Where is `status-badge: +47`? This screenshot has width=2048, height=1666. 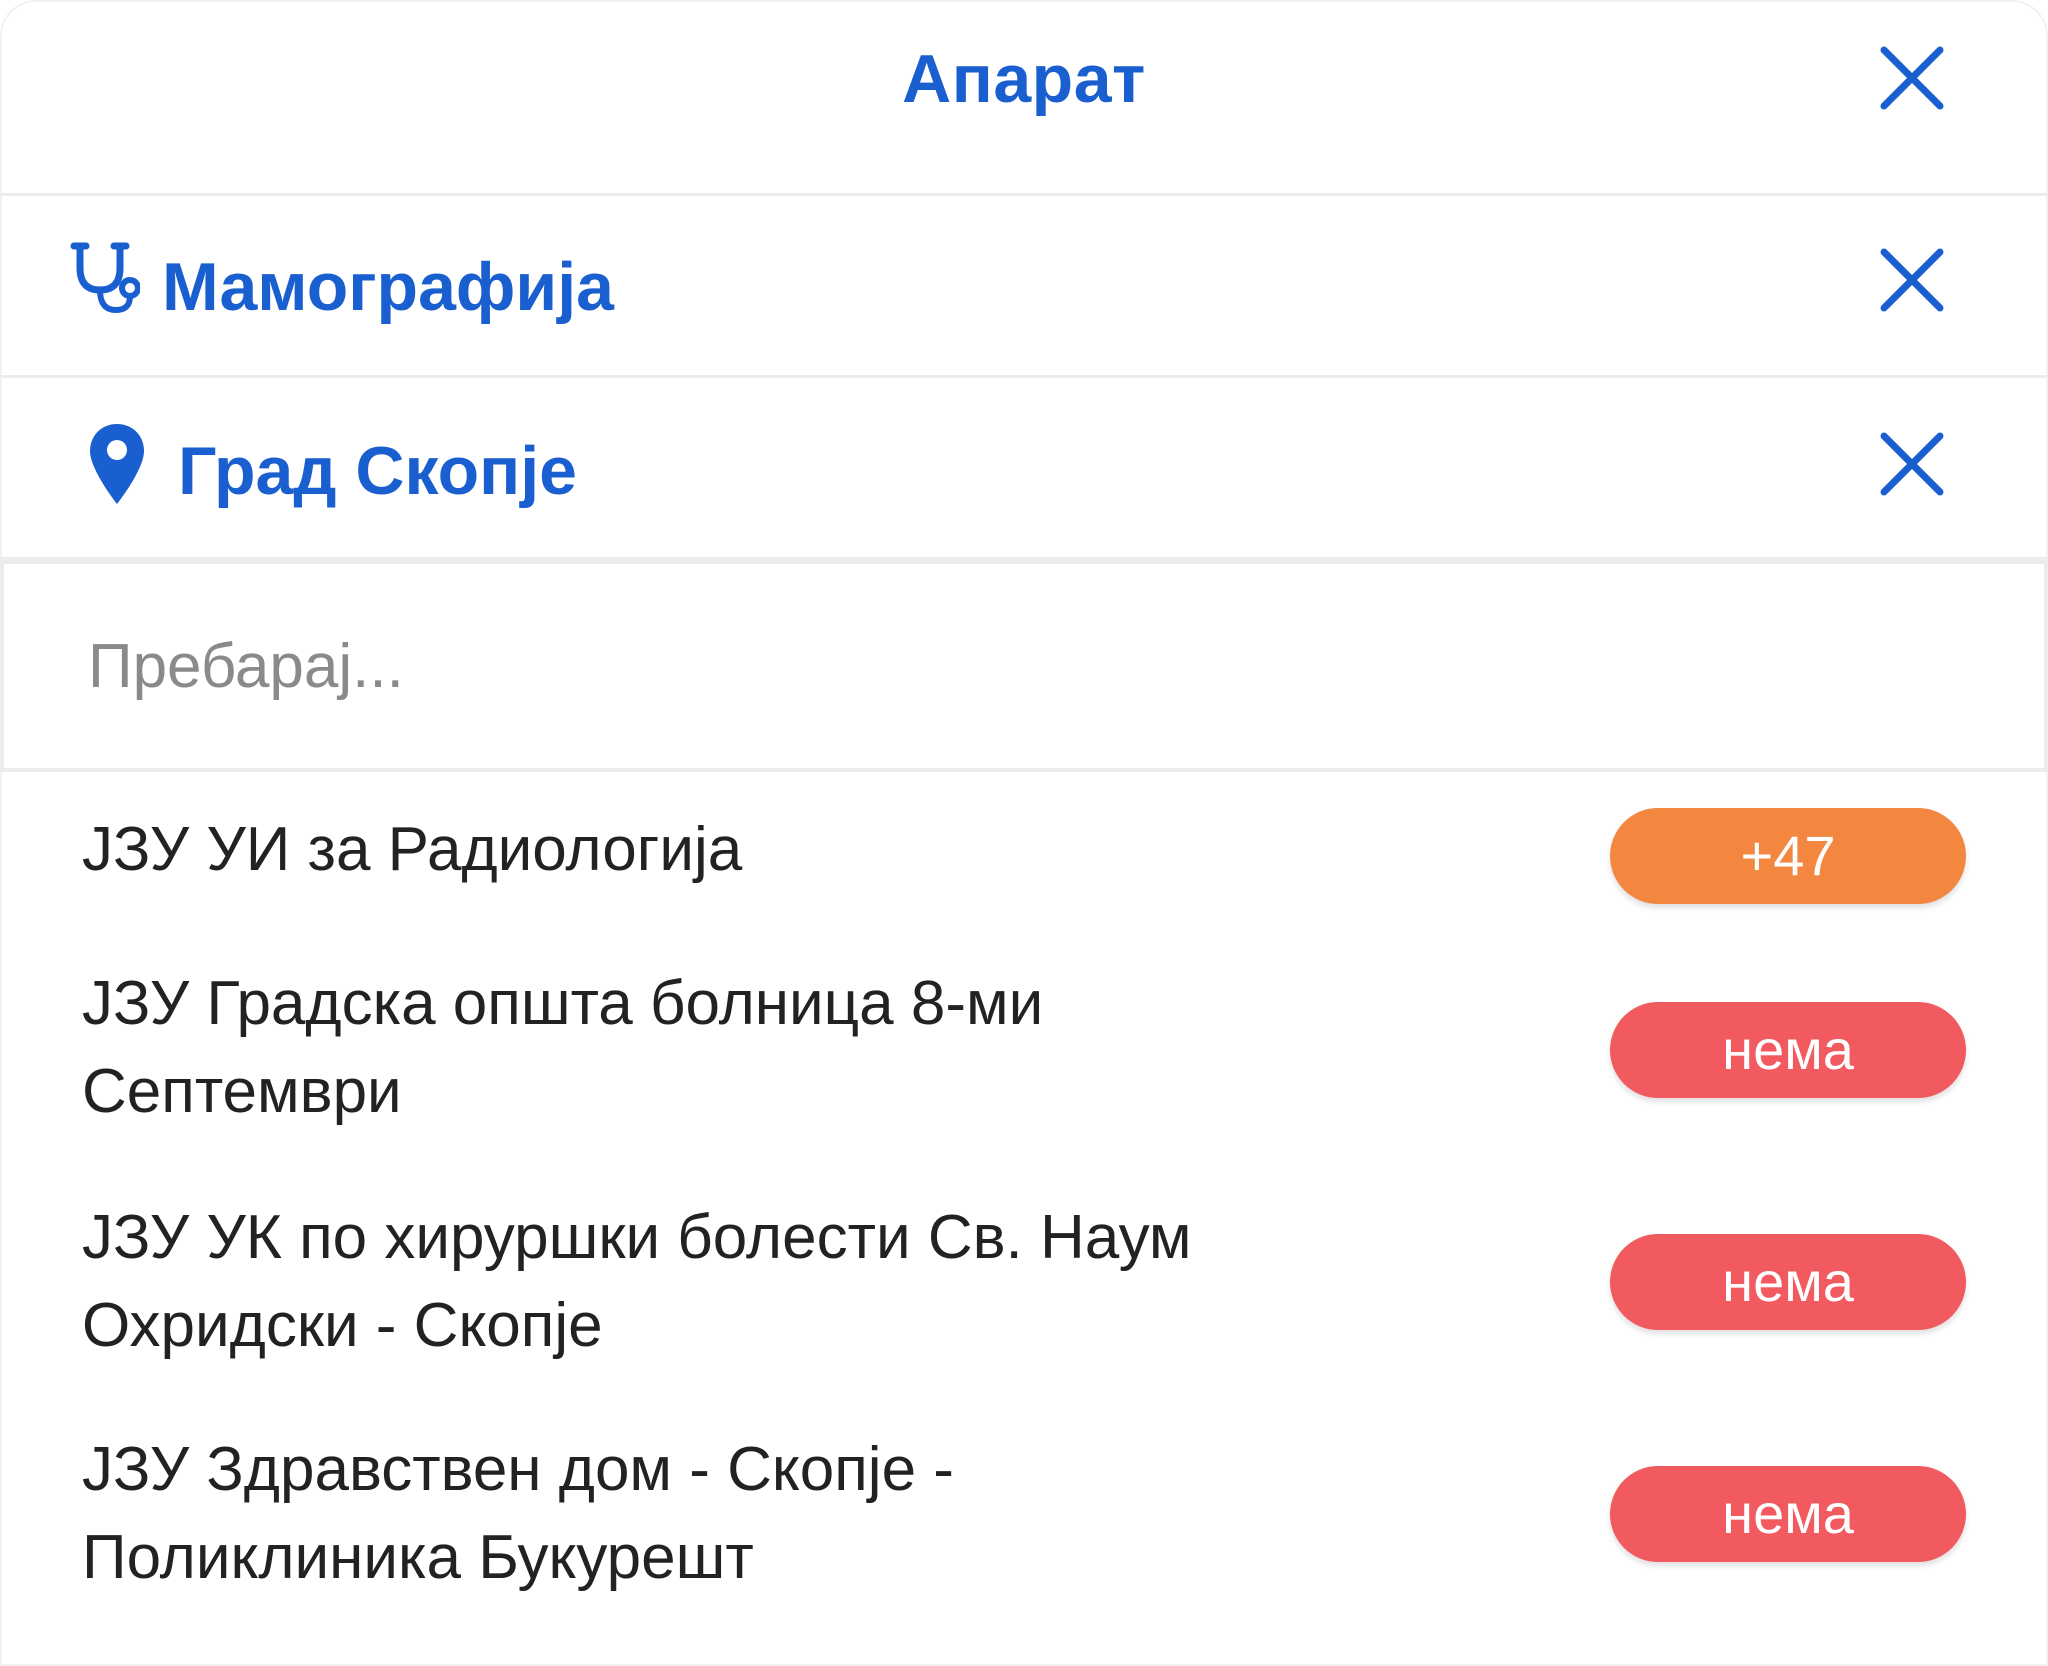 status-badge: +47 is located at coordinates (1788, 856).